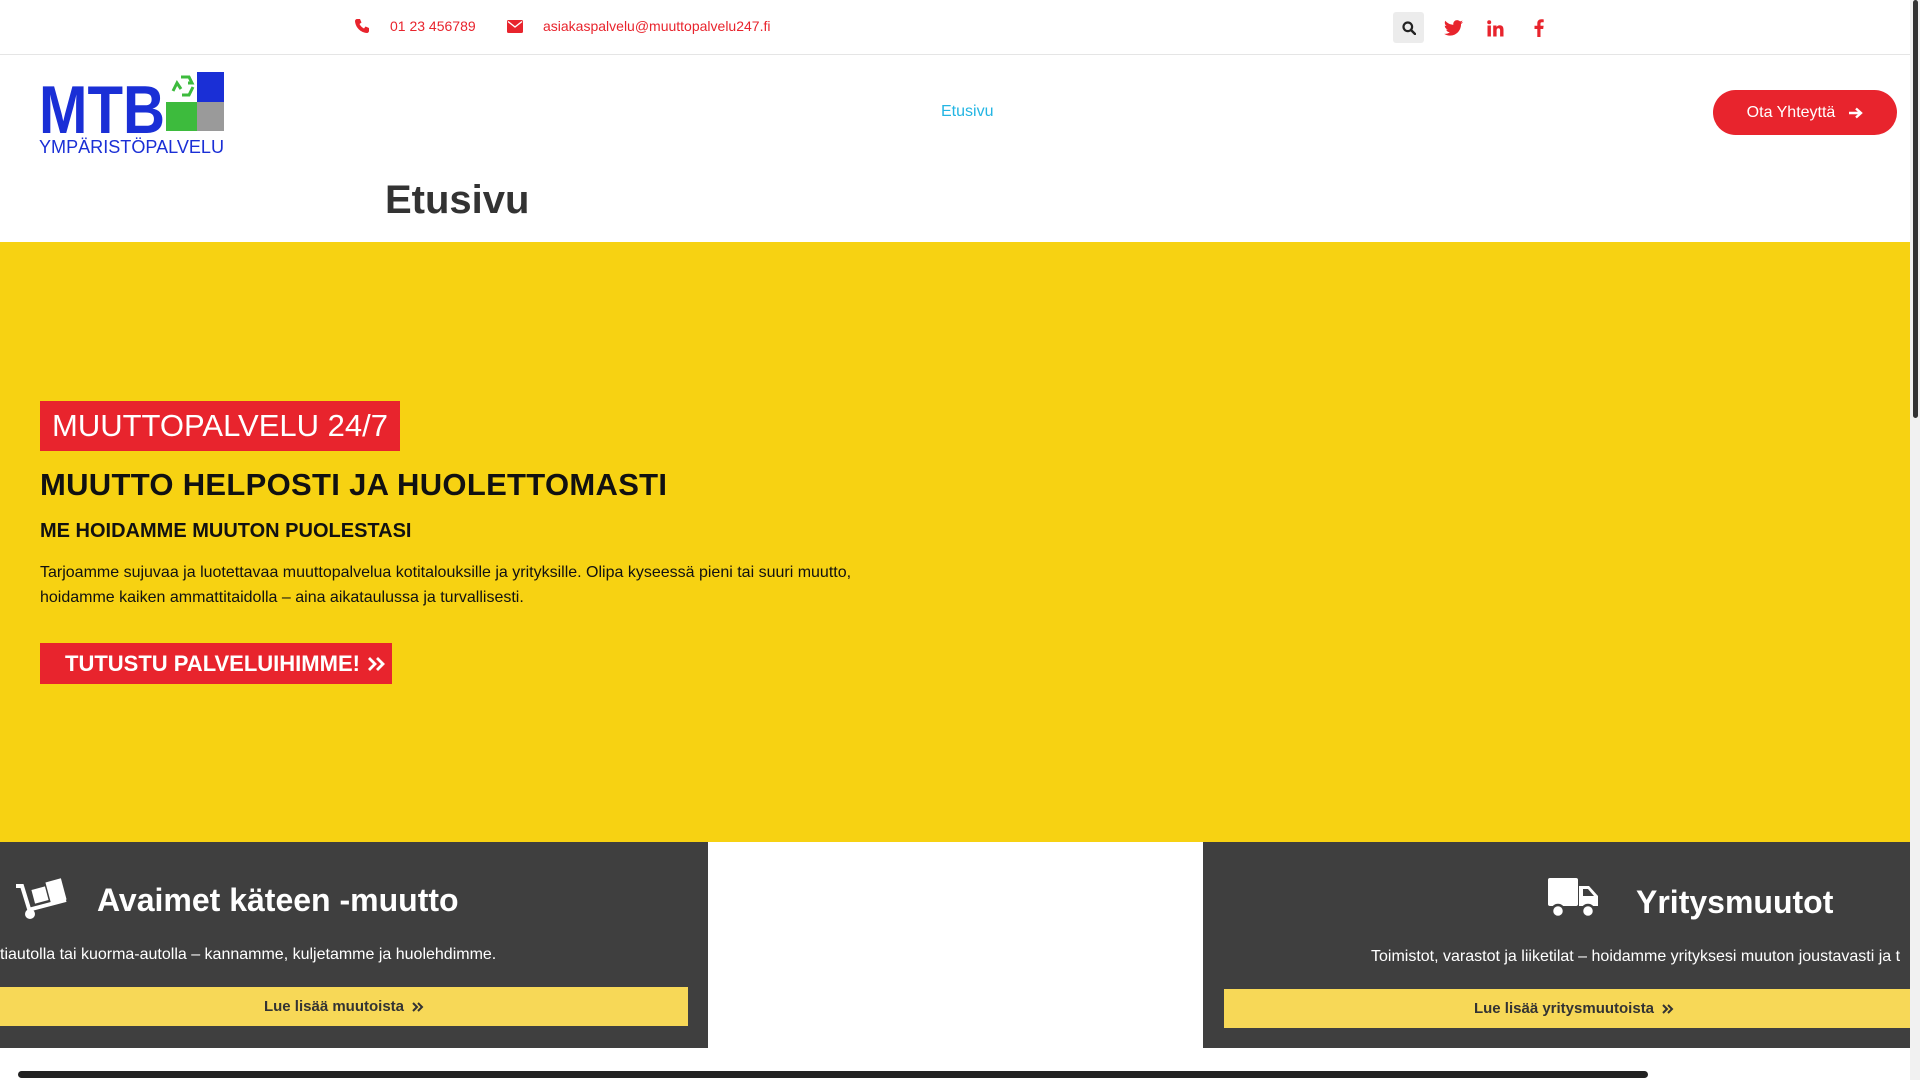 The image size is (1920, 1080). What do you see at coordinates (833, 1074) in the screenshot?
I see `horizontal-scrollbar-thumb` at bounding box center [833, 1074].